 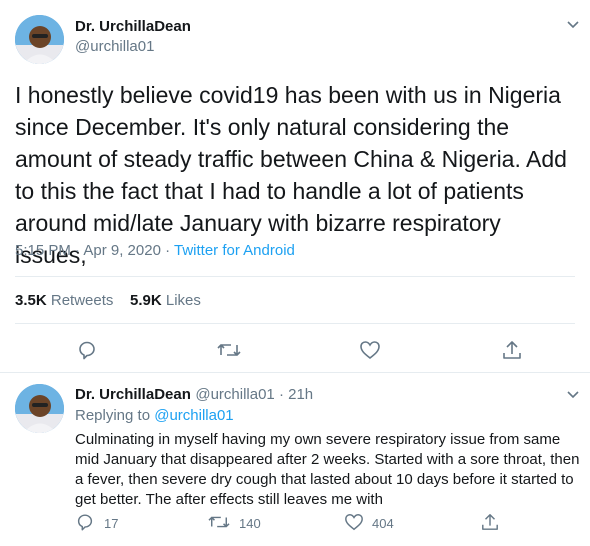 I want to click on heart-icon, so click(x=370, y=350).